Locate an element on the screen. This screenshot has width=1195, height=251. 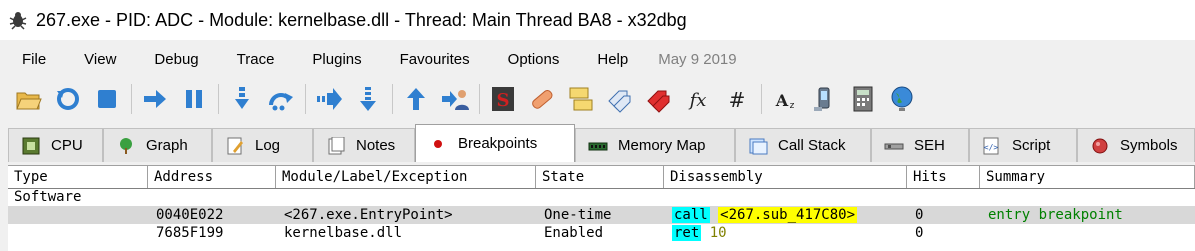
labels-button is located at coordinates (620, 99).